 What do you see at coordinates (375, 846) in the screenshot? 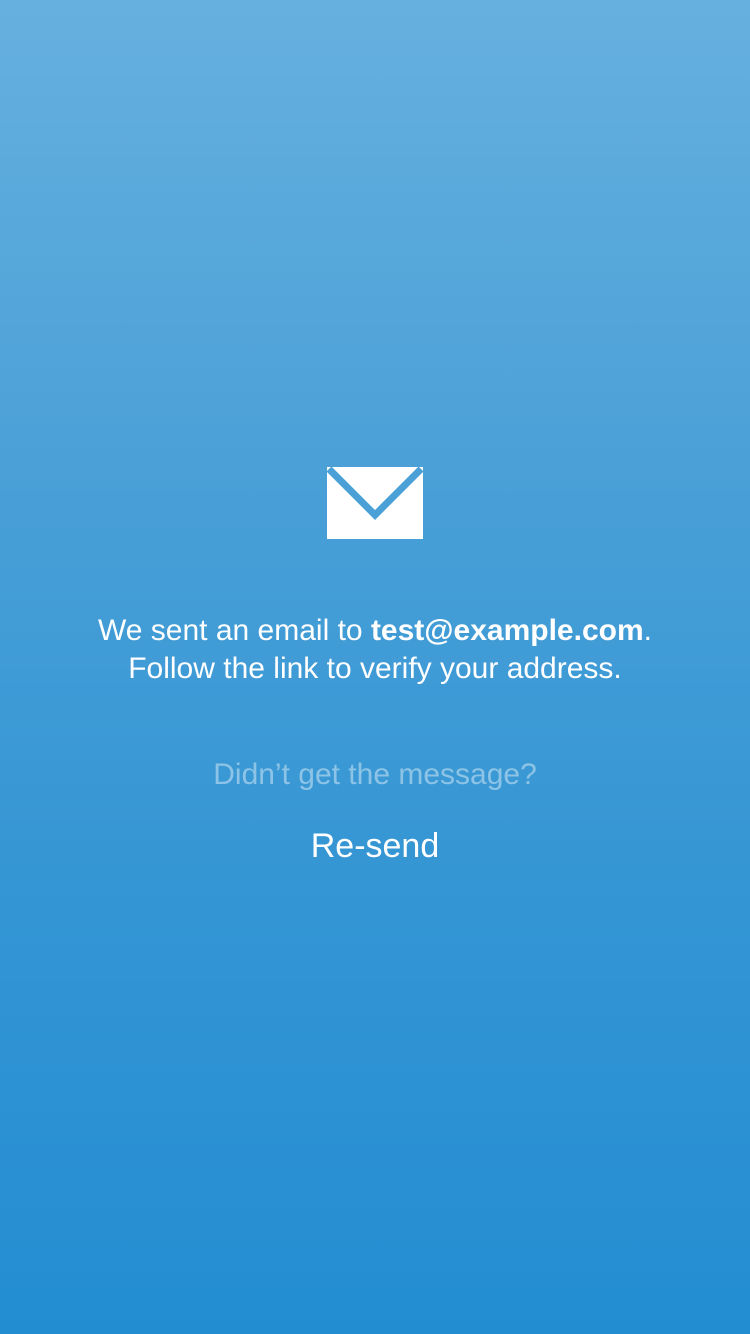
I see `resend-button: Re-send` at bounding box center [375, 846].